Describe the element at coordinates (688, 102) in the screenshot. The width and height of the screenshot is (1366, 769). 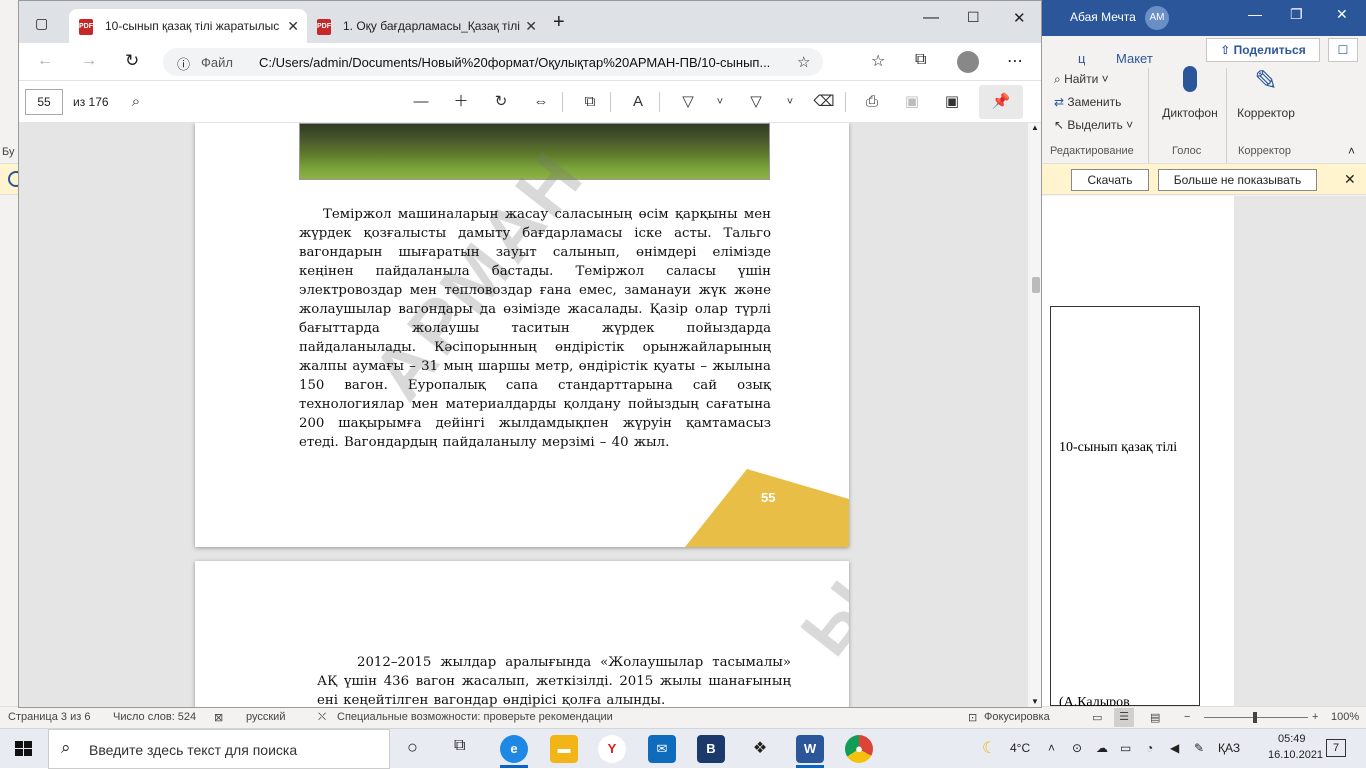
I see `draw-icon: ▽` at that location.